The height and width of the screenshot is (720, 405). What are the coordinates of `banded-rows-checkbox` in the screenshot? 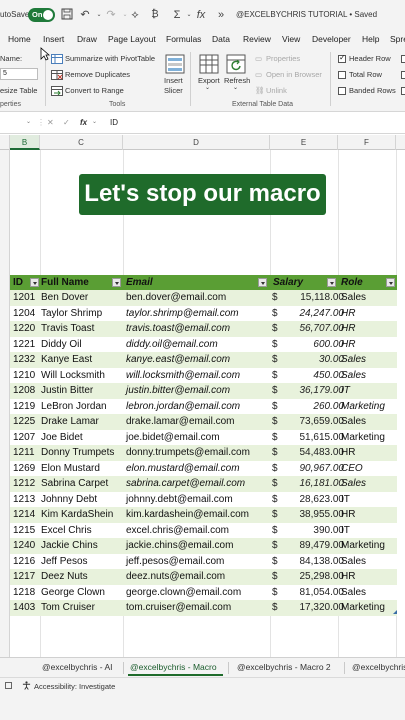 It's located at (342, 91).